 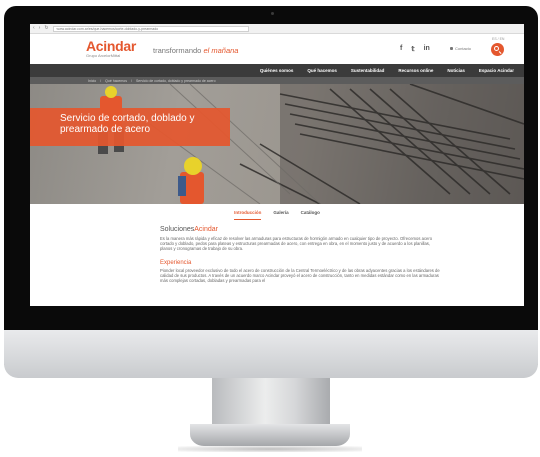 I want to click on tab-catalogo: Catálogo, so click(x=310, y=215).